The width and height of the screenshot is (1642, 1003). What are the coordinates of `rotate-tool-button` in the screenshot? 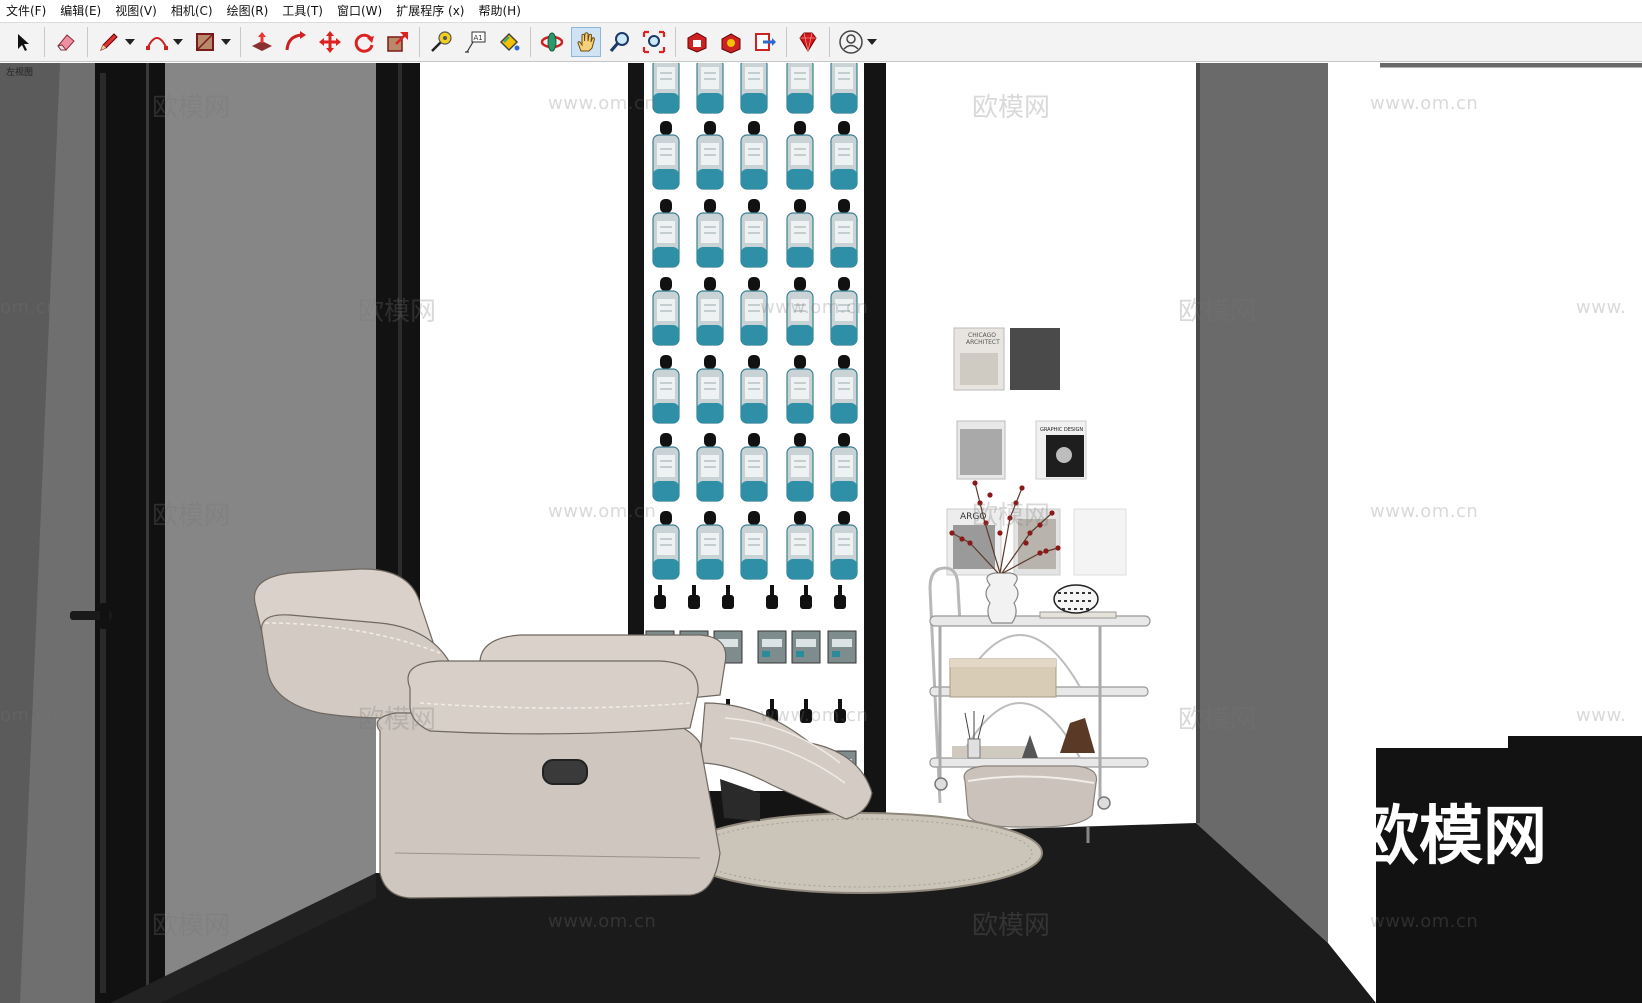 It's located at (364, 42).